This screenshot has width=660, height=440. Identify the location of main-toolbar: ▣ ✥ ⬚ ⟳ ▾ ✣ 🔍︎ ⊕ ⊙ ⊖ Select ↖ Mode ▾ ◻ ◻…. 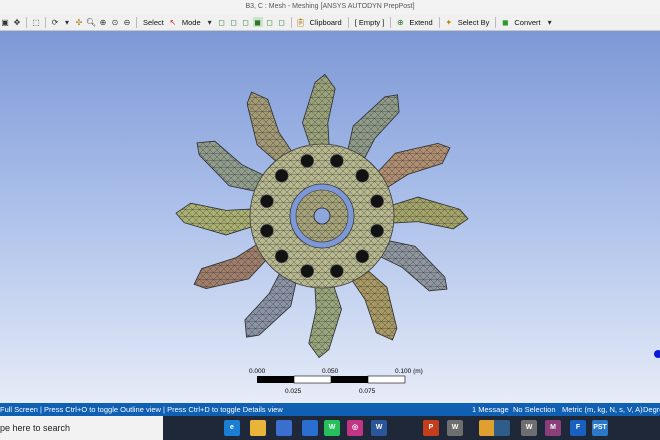
(330, 22).